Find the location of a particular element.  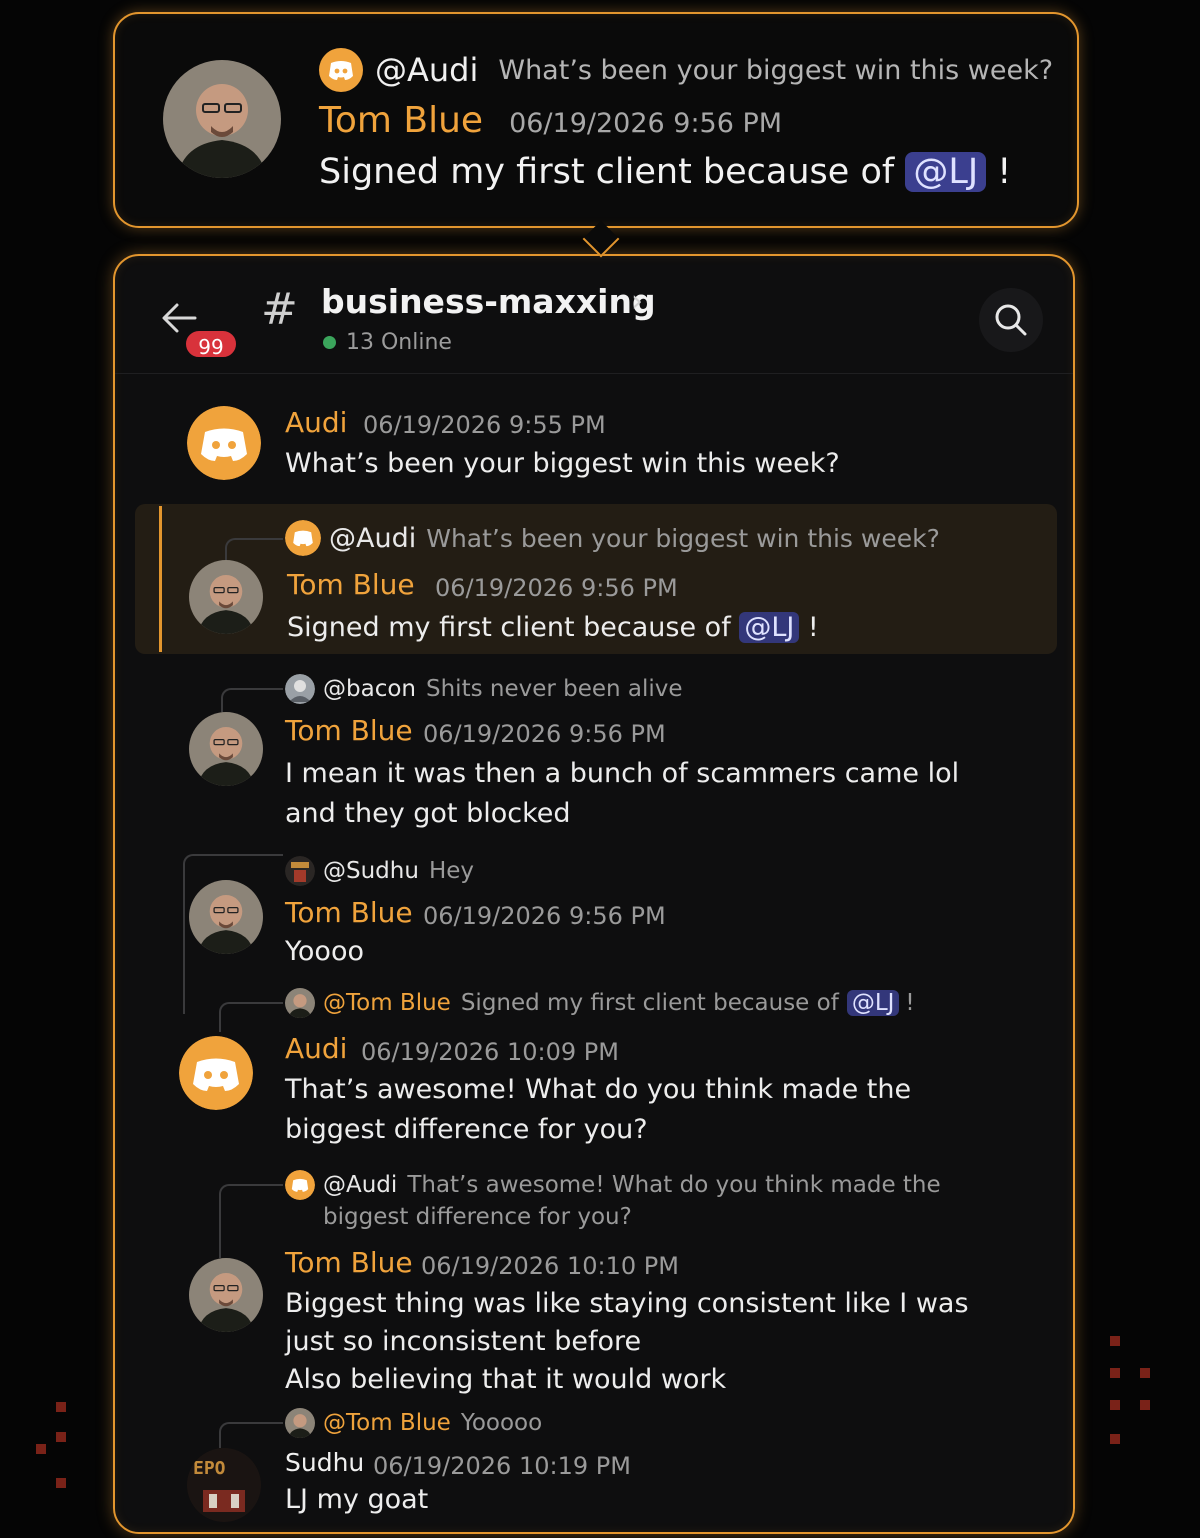

reply-text: Yooooo is located at coordinates (501, 1423).